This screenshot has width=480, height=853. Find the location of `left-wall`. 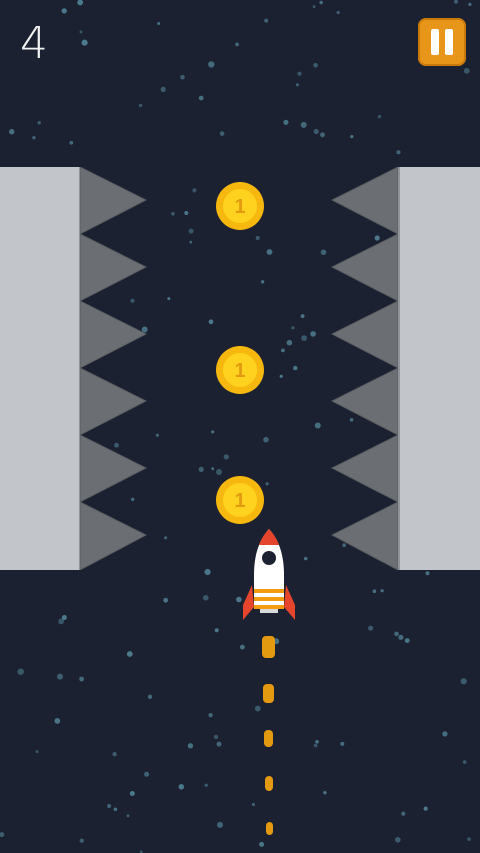

left-wall is located at coordinates (40, 368).